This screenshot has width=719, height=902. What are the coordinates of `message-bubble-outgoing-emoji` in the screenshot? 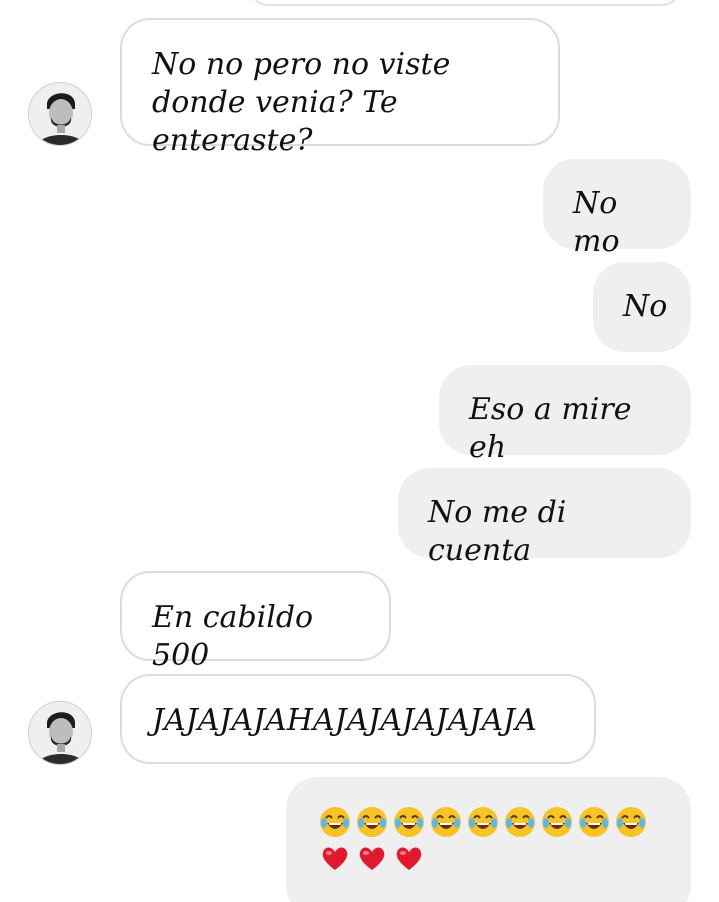 It's located at (488, 839).